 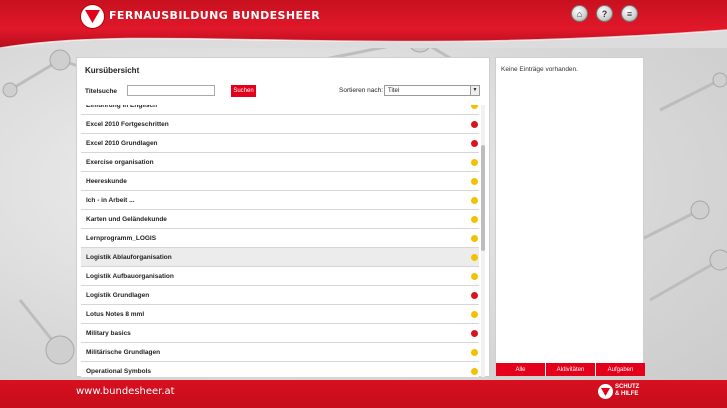 What do you see at coordinates (122, 143) in the screenshot?
I see `course-title: Excel 2010 Grundlagen` at bounding box center [122, 143].